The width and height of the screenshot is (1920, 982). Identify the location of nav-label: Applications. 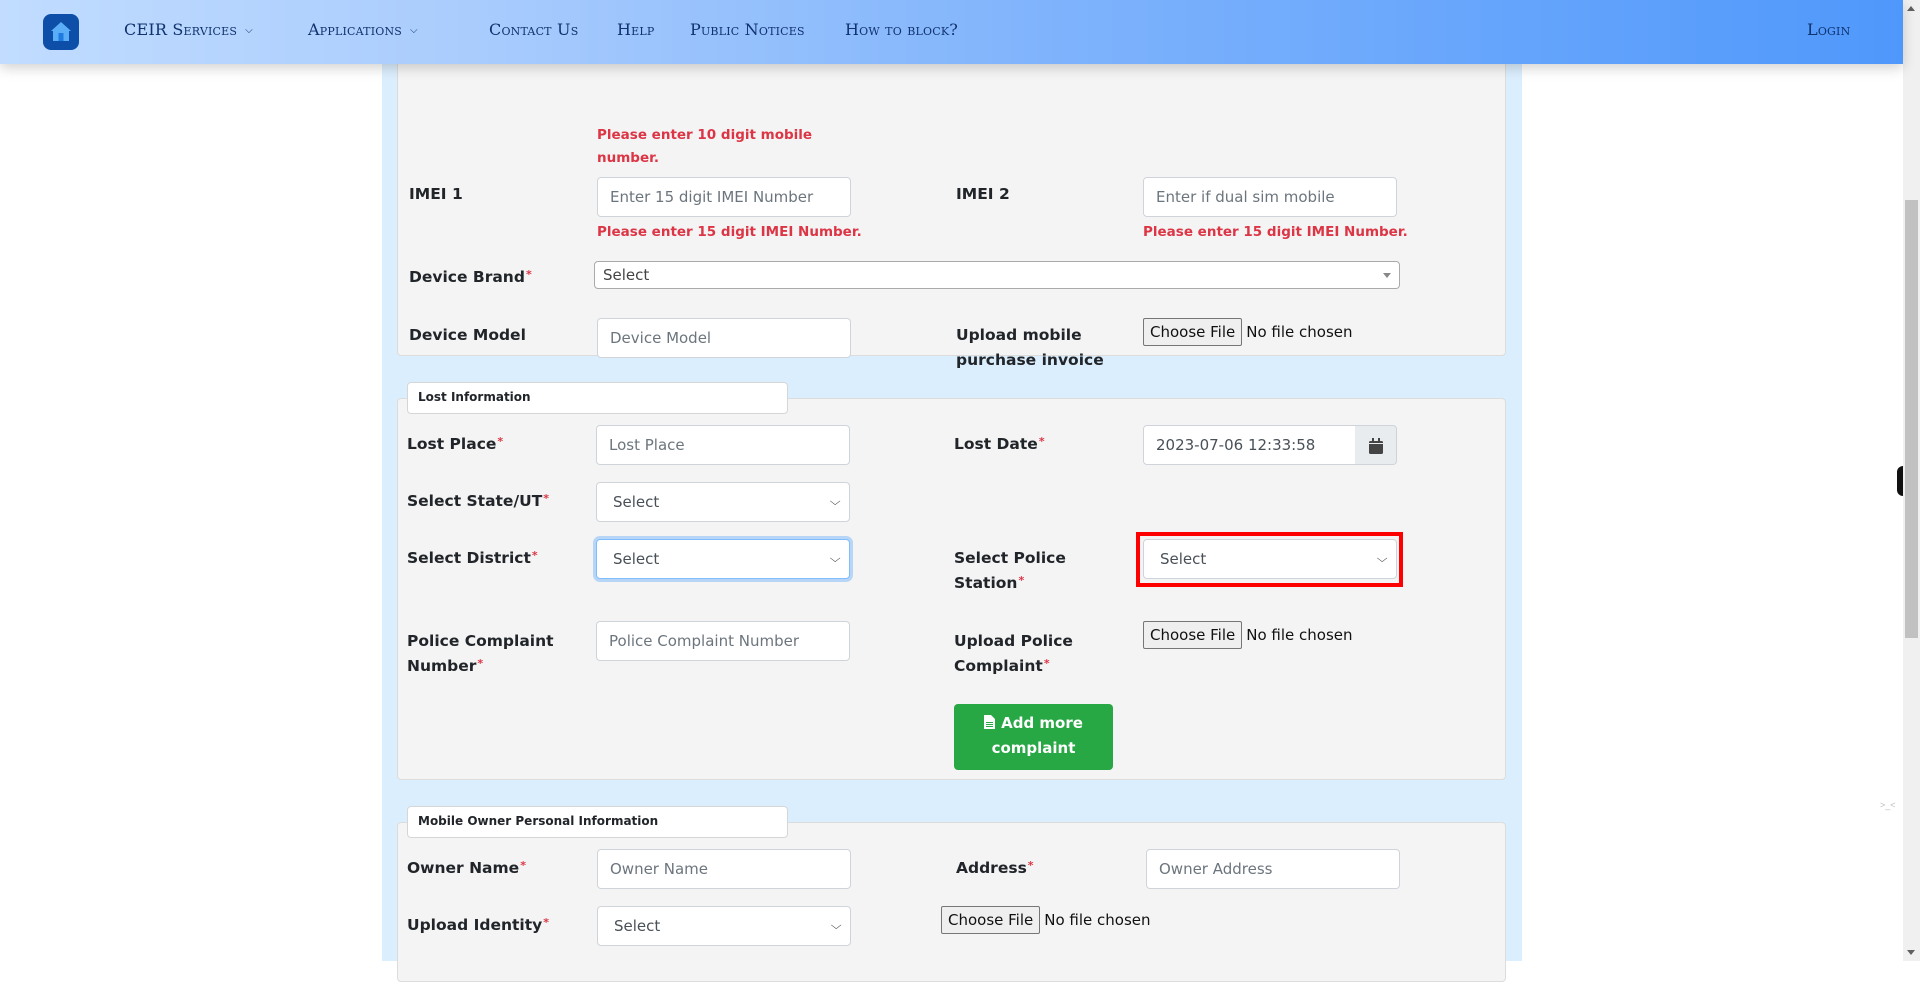
(355, 29).